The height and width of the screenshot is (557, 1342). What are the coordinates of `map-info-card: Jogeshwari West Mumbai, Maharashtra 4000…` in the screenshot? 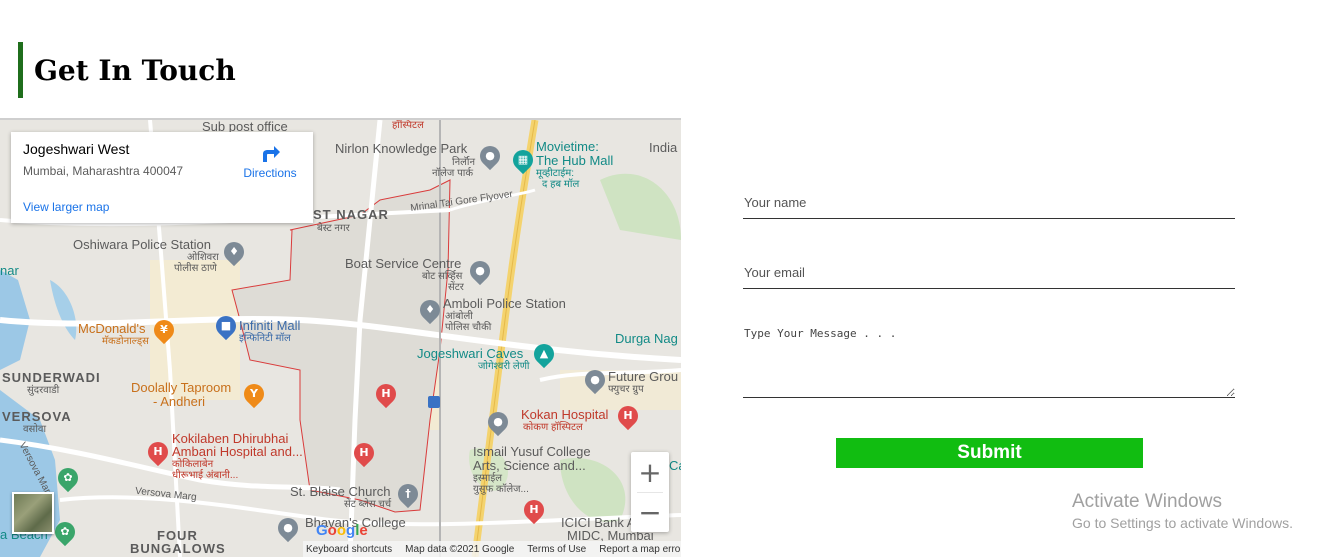 It's located at (162, 177).